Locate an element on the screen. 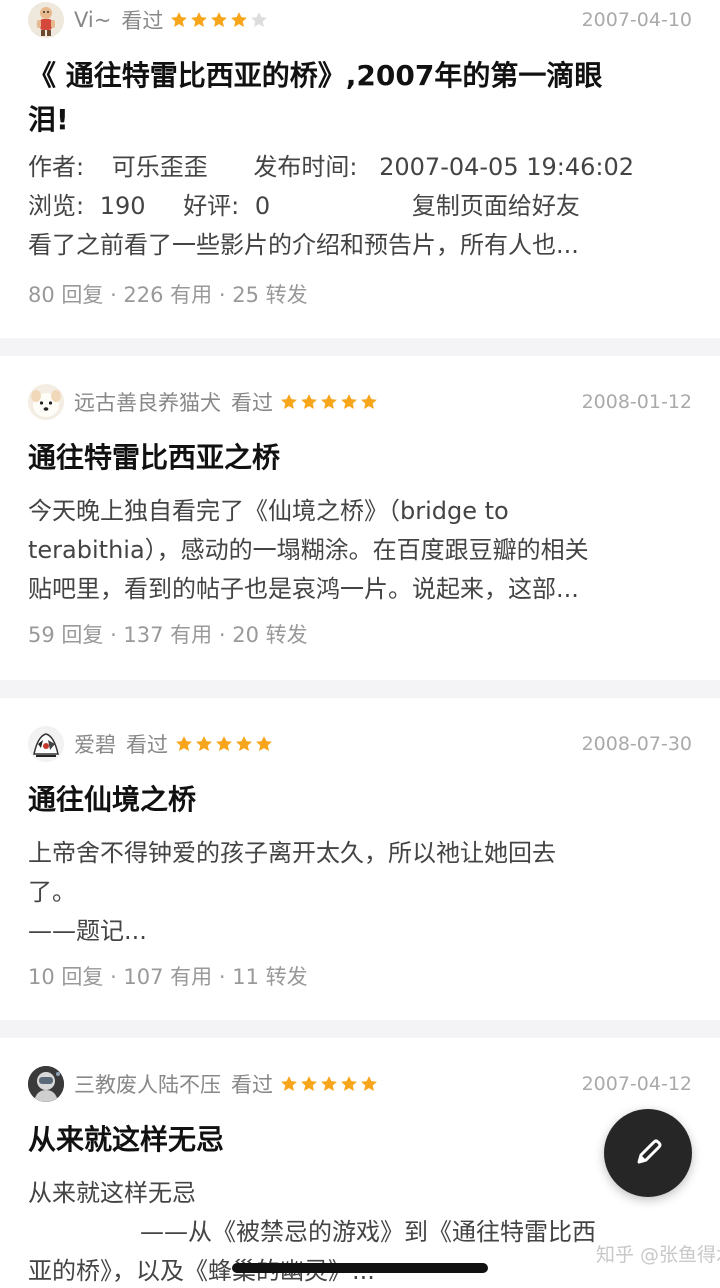  review-date: 2007-04-10 is located at coordinates (636, 20).